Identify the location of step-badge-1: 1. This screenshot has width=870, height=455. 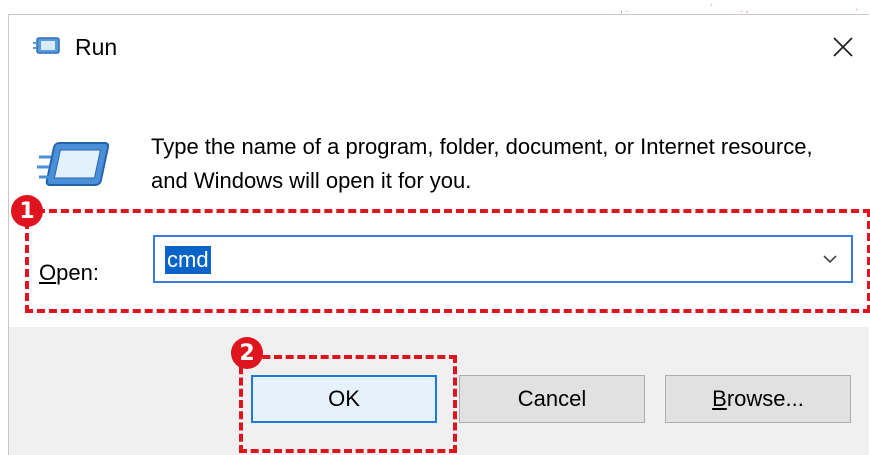
(27, 211).